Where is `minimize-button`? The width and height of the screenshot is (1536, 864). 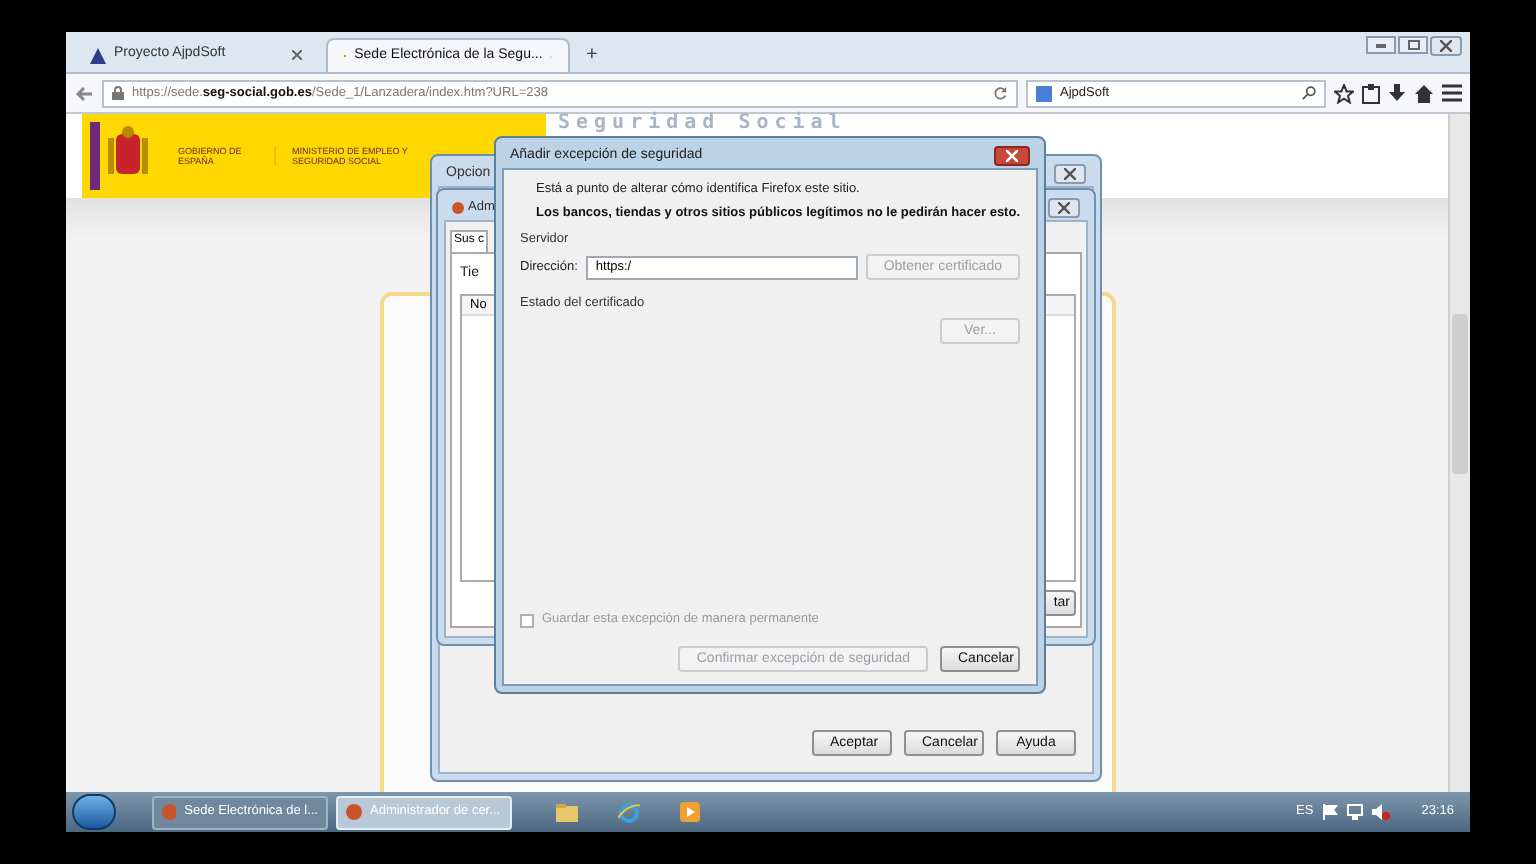 minimize-button is located at coordinates (1381, 45).